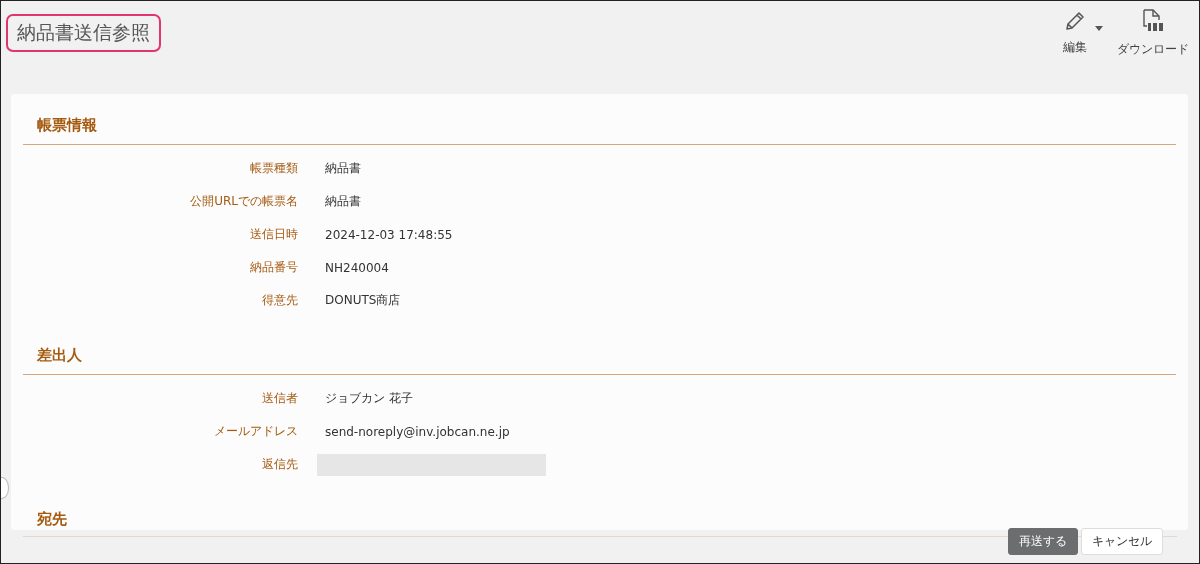  I want to click on resend-button: 再送する, so click(1043, 541).